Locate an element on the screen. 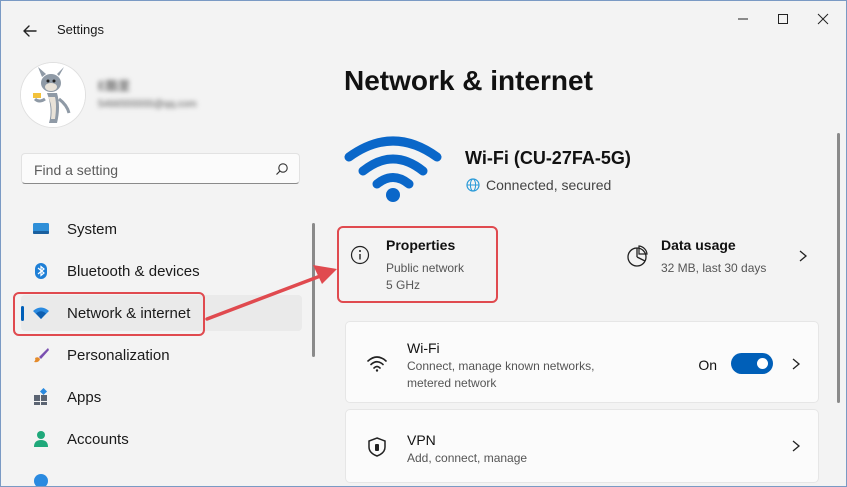  sidebar-item-label: System is located at coordinates (92, 229).